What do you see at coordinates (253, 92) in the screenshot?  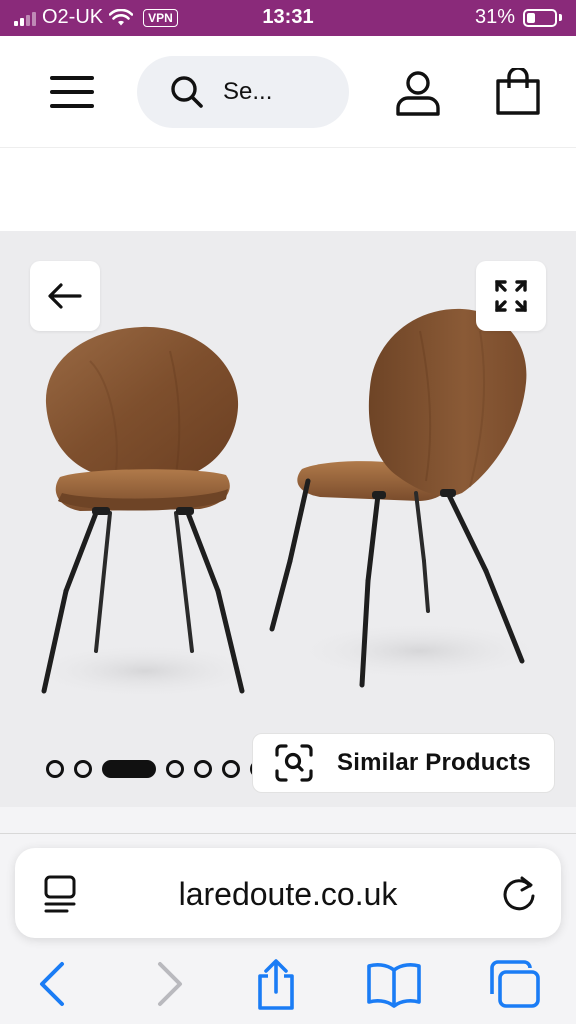 I see `search-input` at bounding box center [253, 92].